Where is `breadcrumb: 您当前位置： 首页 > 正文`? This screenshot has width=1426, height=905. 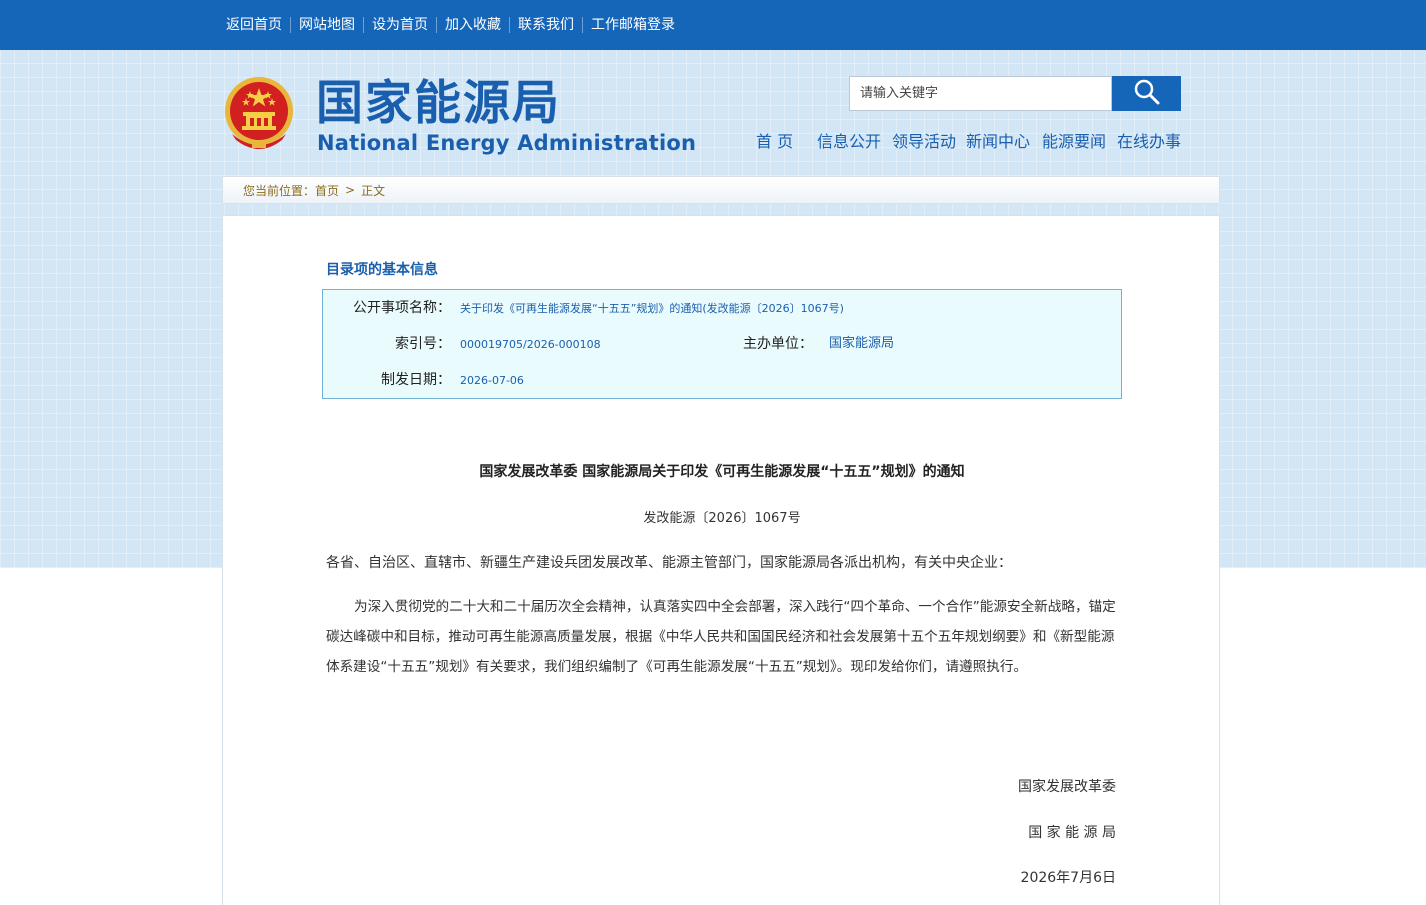 breadcrumb: 您当前位置： 首页 > 正文 is located at coordinates (314, 190).